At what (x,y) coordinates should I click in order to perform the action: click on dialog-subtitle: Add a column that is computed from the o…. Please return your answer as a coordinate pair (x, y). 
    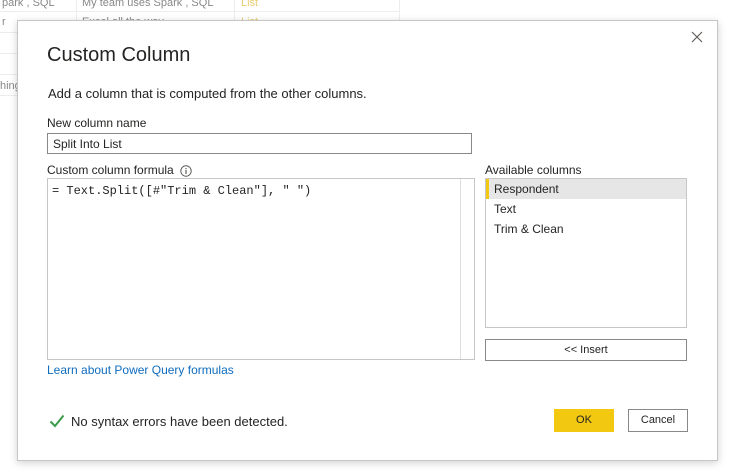
    Looking at the image, I should click on (207, 93).